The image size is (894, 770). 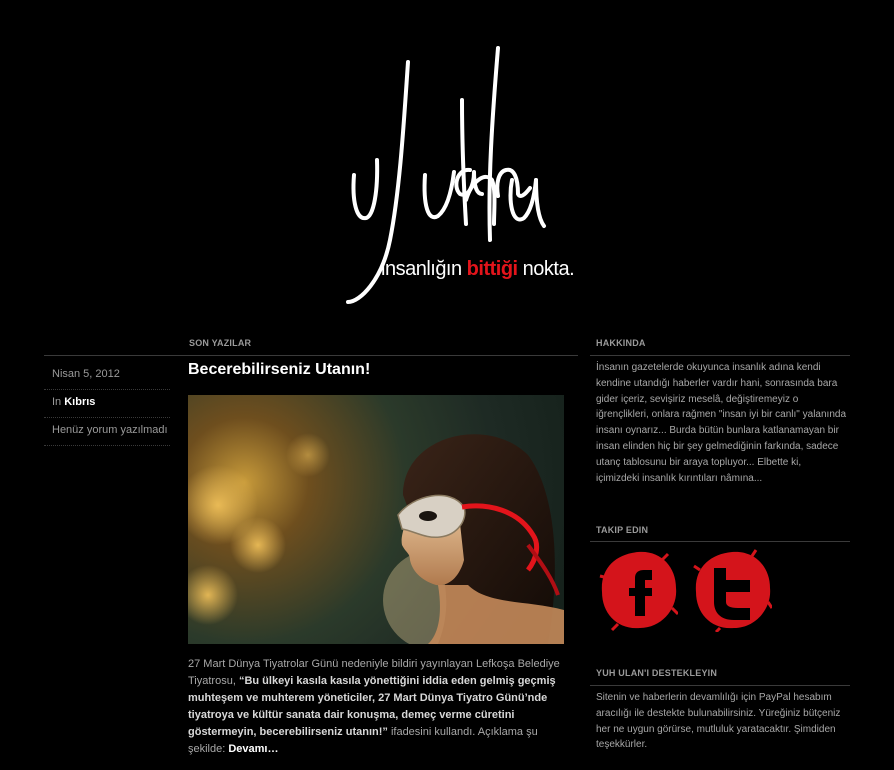 What do you see at coordinates (720, 685) in the screenshot?
I see `support-divider` at bounding box center [720, 685].